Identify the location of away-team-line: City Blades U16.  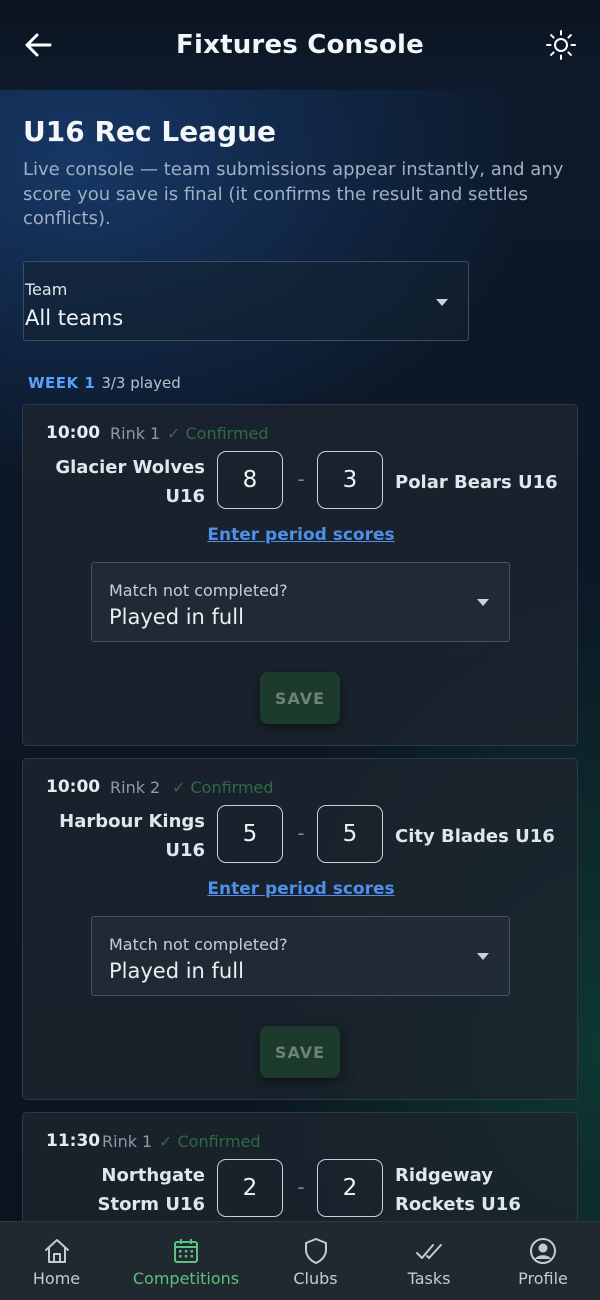
(475, 836).